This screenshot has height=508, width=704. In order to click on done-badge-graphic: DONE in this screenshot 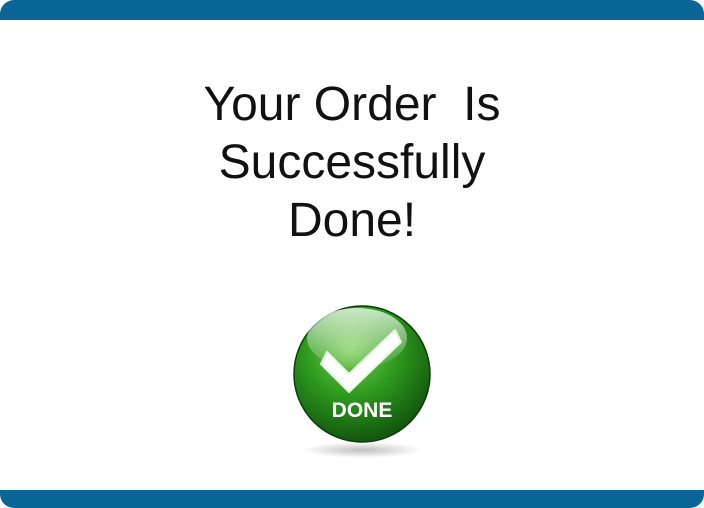, I will do `click(362, 381)`.